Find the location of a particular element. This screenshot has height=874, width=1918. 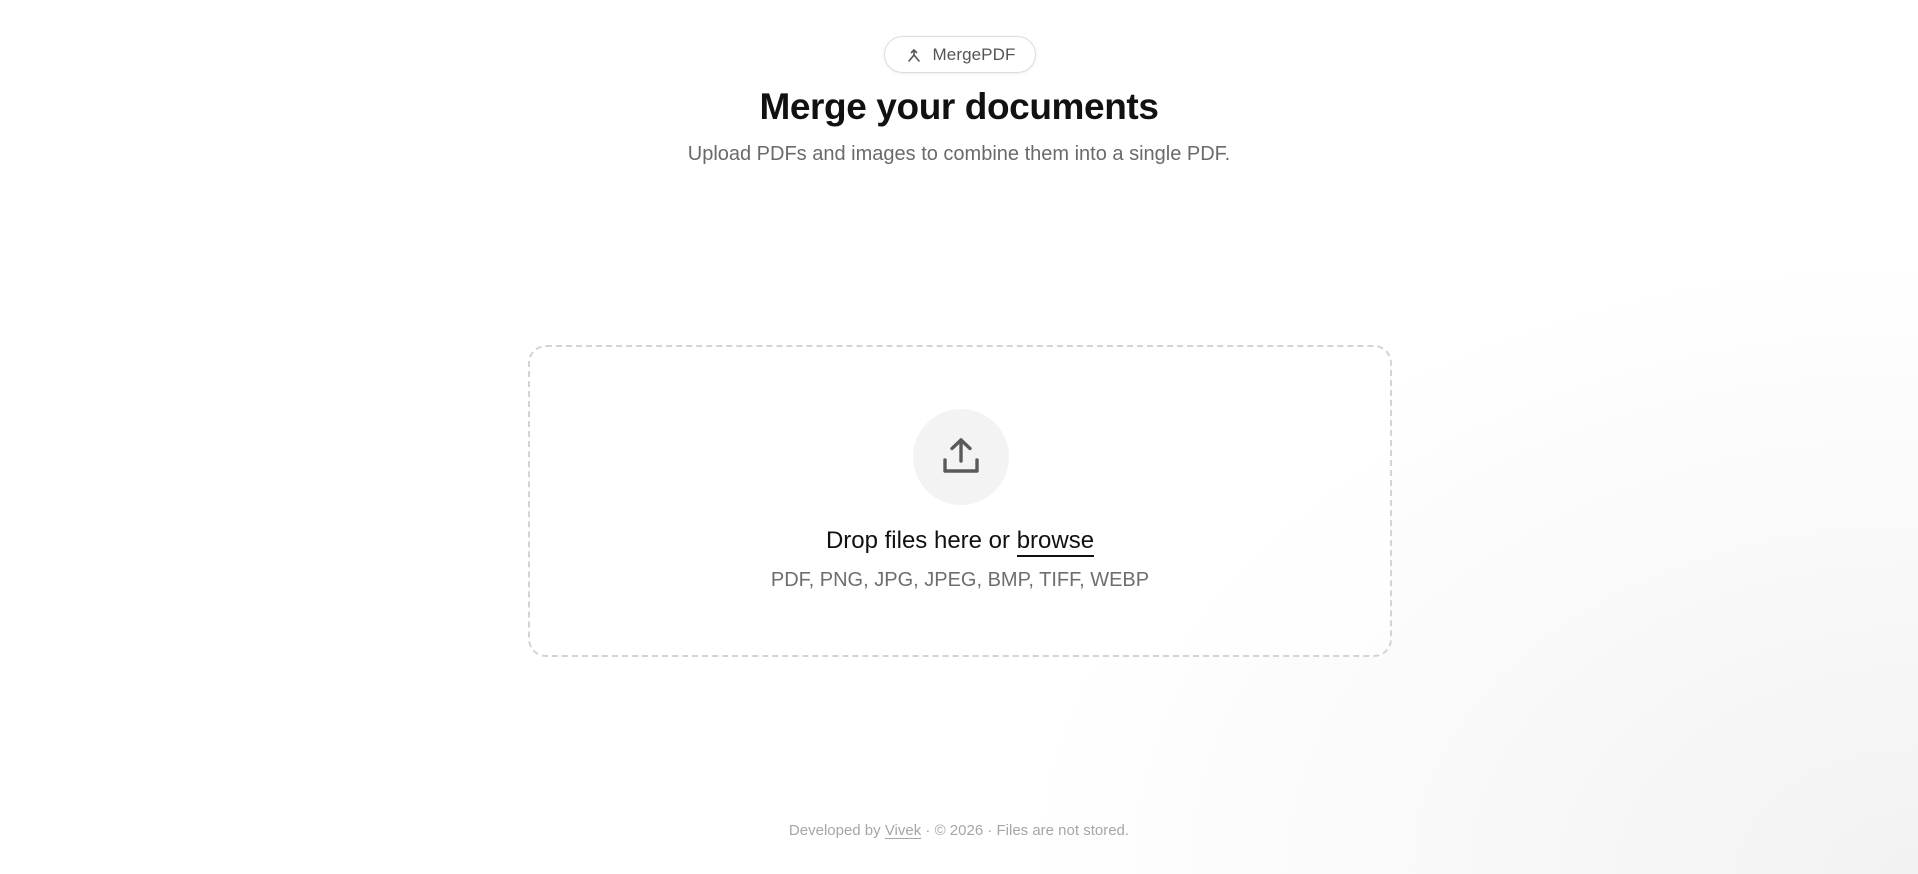

brand-badge: MergePDF is located at coordinates (960, 54).